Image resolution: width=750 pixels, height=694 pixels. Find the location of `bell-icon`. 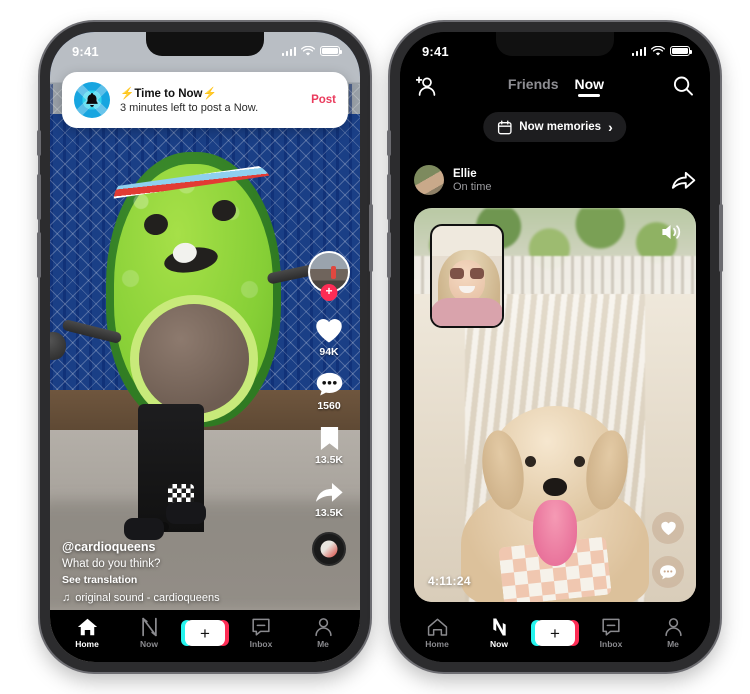

bell-icon is located at coordinates (92, 100).